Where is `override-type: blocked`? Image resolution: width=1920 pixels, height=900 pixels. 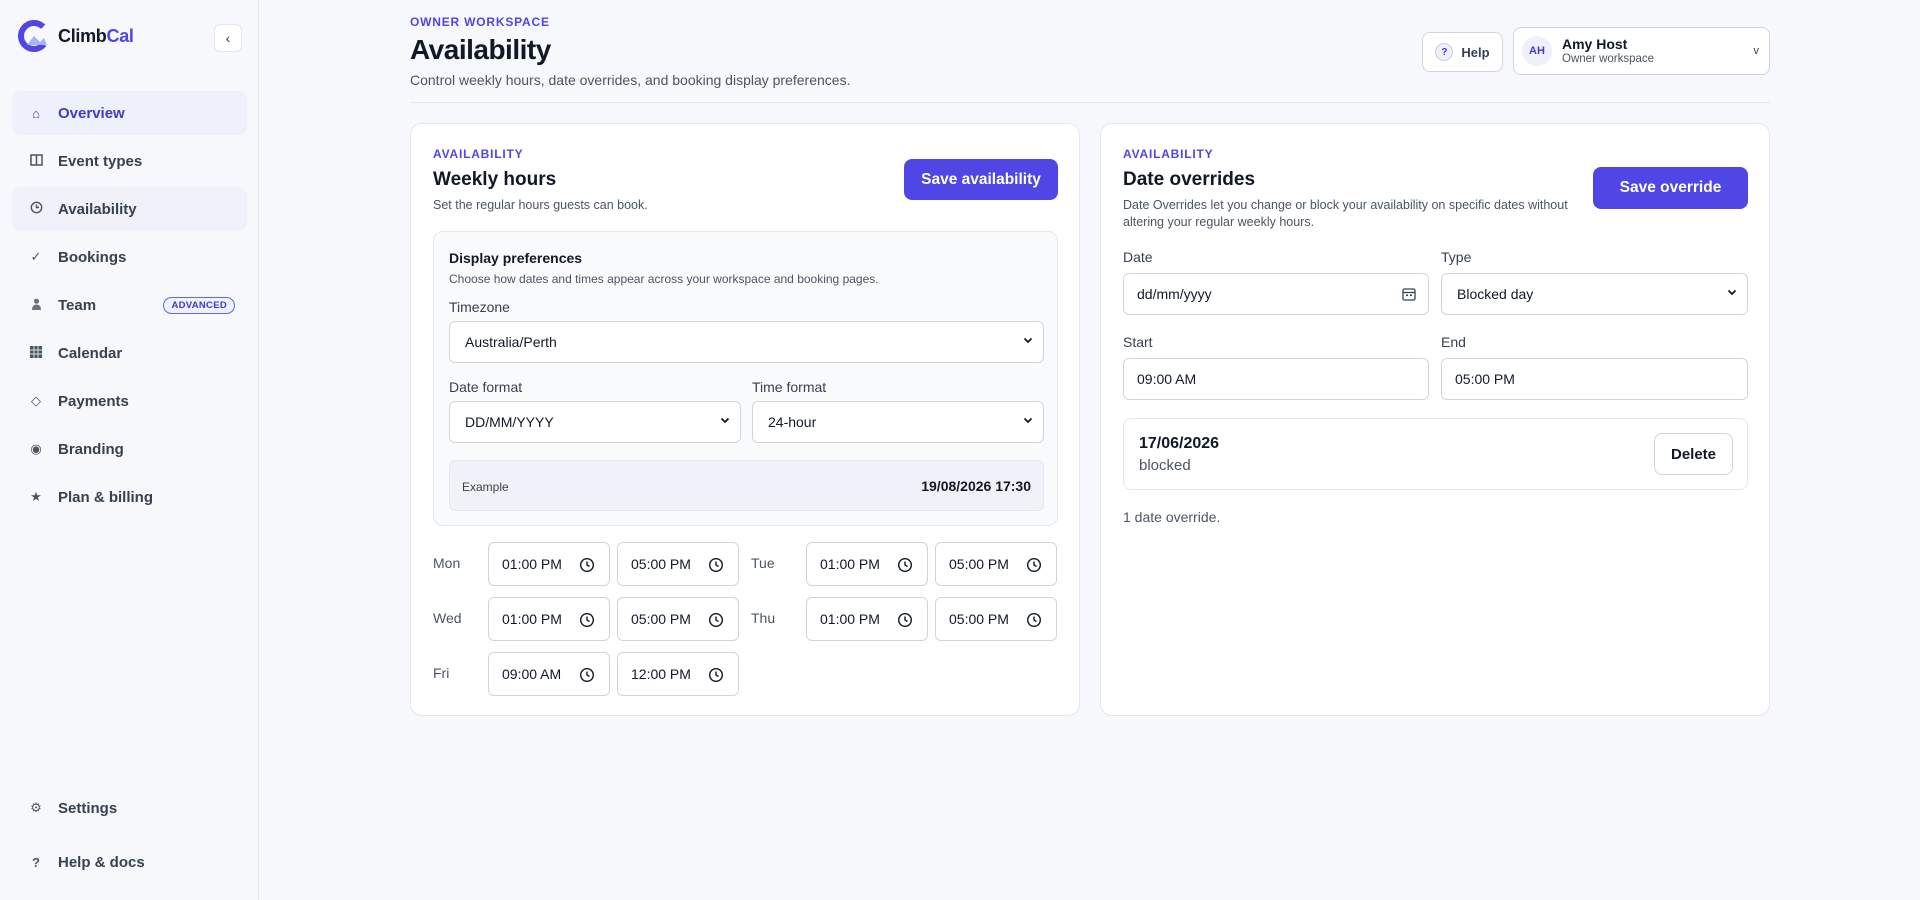
override-type: blocked is located at coordinates (1165, 465).